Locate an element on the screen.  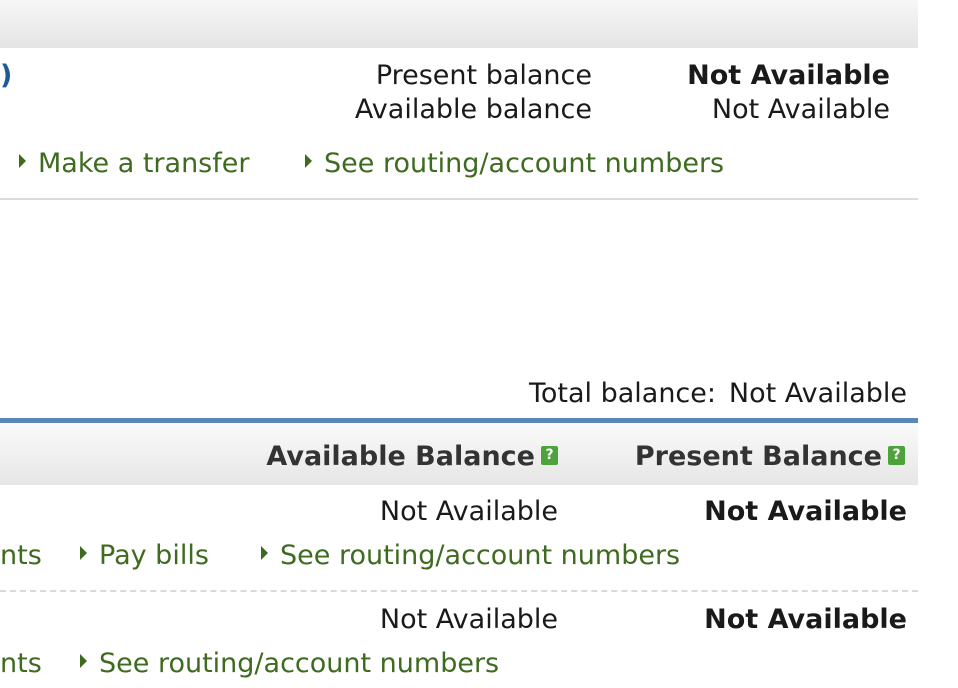
total-balance-value: Not Available is located at coordinates (817, 393).